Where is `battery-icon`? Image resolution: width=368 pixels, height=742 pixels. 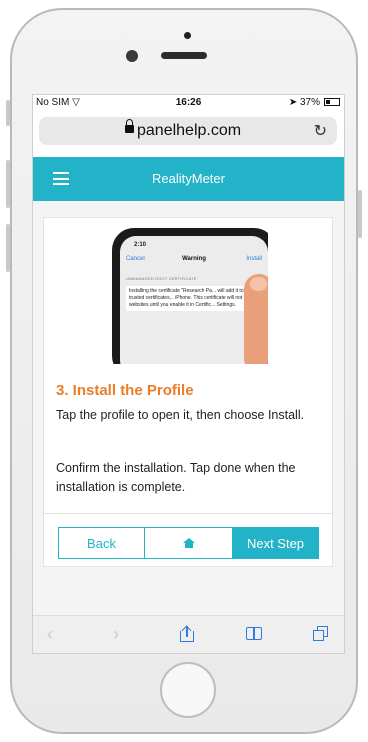
battery-icon is located at coordinates (332, 102).